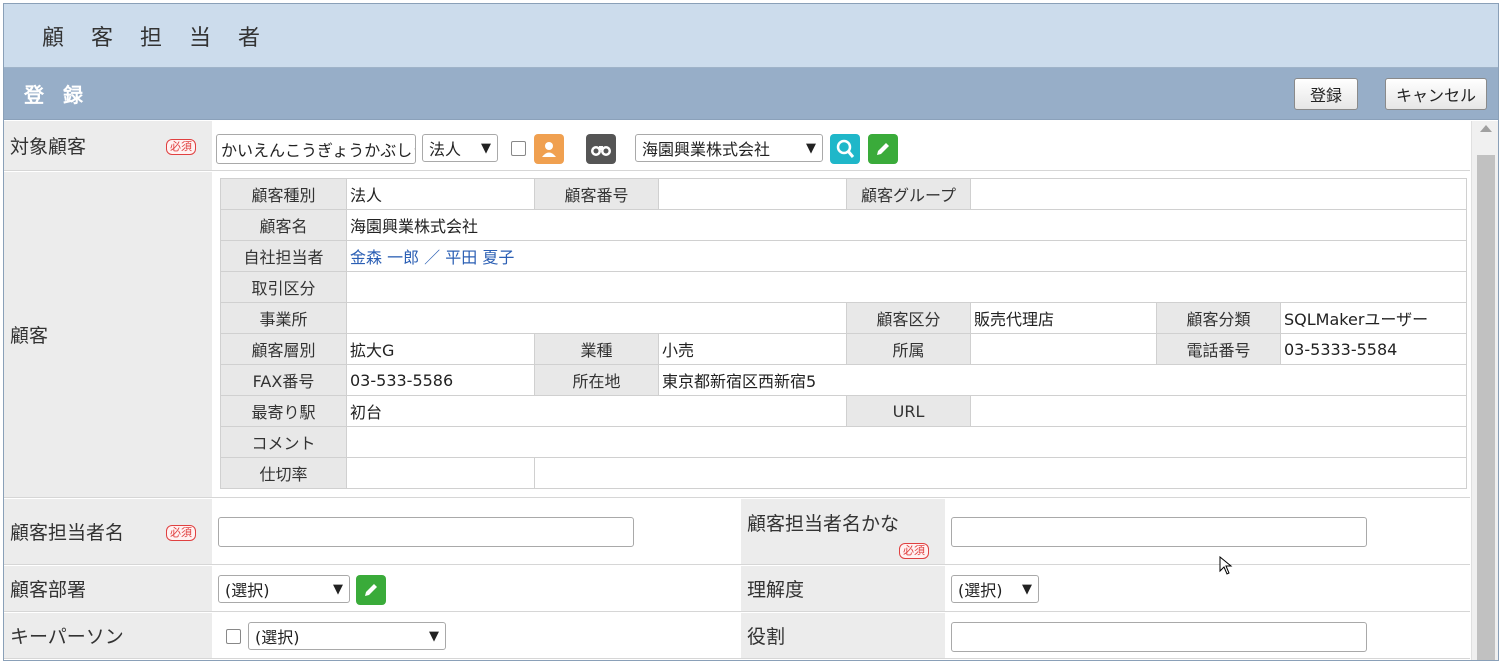 This screenshot has height=664, width=1502. What do you see at coordinates (56, 95) in the screenshot?
I see `form-title: 登 録` at bounding box center [56, 95].